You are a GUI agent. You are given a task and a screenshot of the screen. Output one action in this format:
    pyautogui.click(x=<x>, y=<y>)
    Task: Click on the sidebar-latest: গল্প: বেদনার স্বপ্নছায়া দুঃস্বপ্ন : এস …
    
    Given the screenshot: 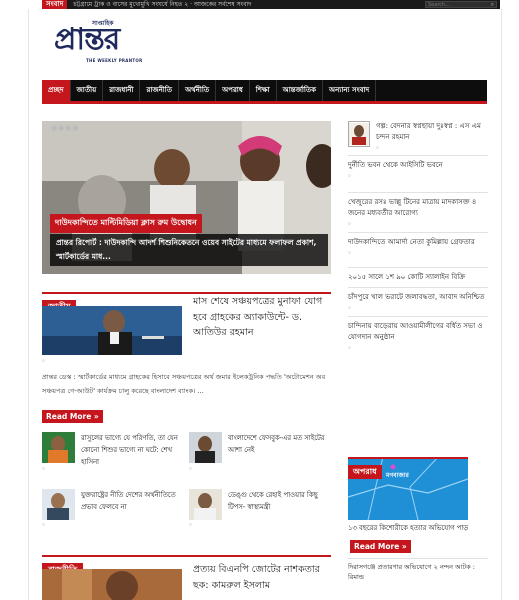 What is the action you would take?
    pyautogui.click(x=418, y=238)
    